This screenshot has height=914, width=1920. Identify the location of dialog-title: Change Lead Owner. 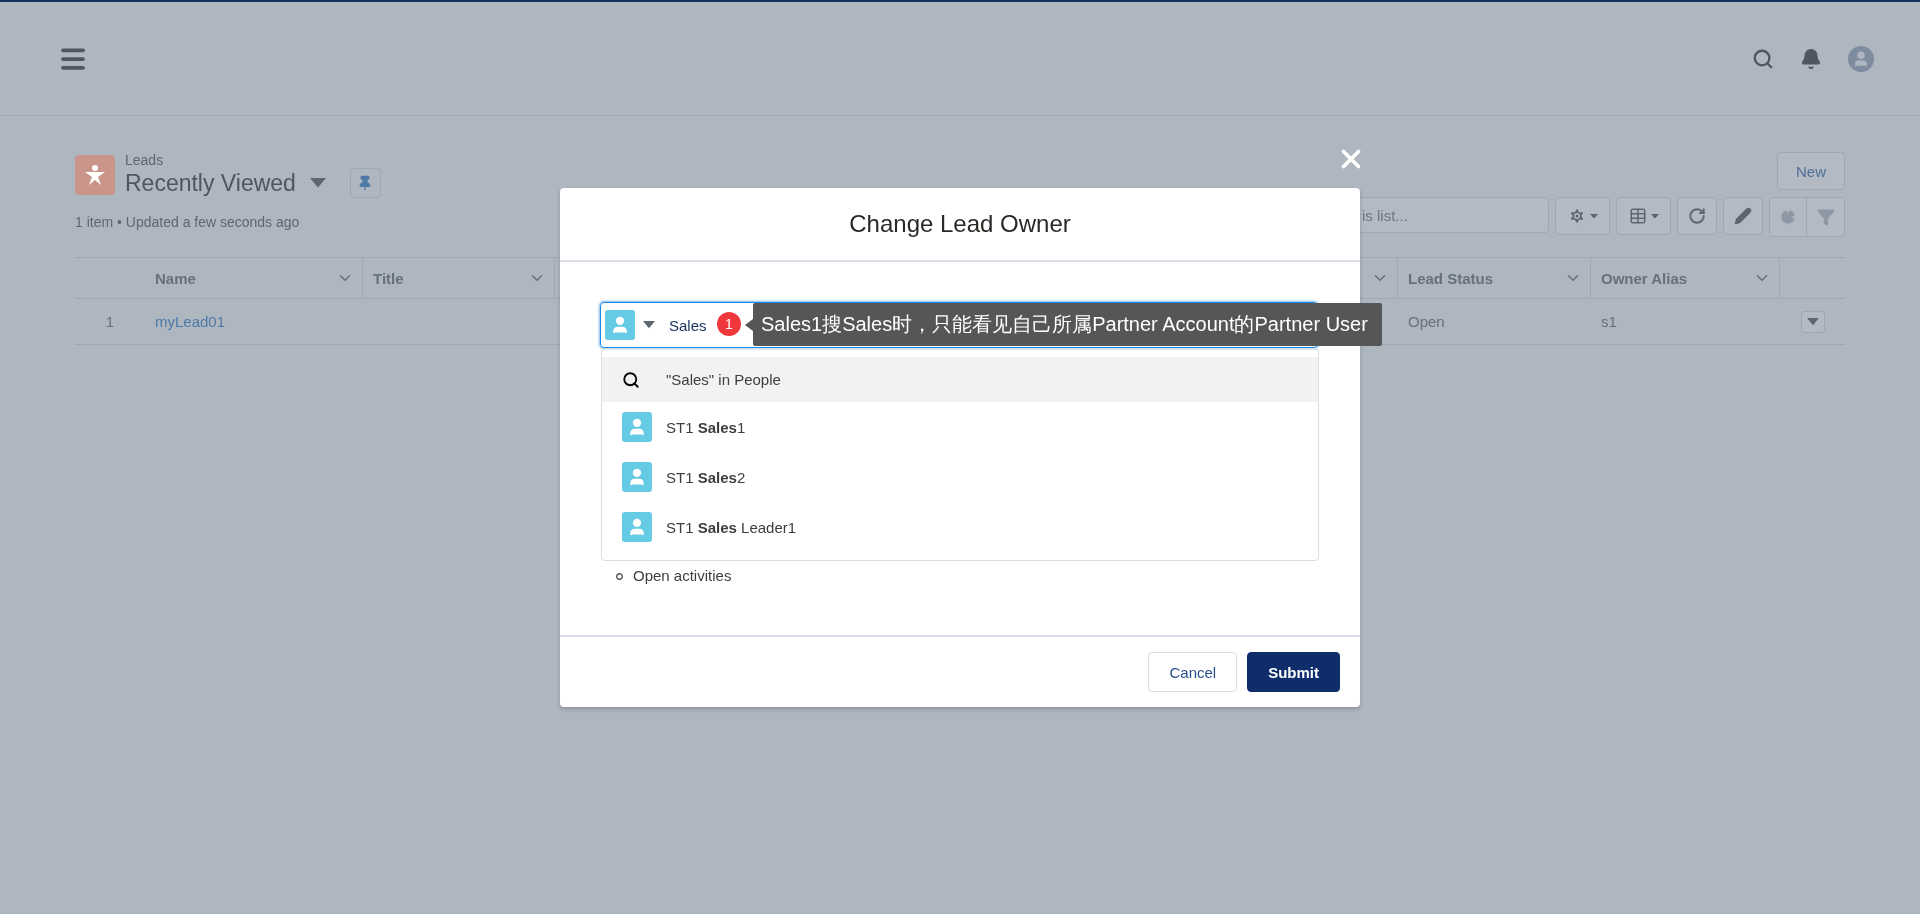
(960, 224).